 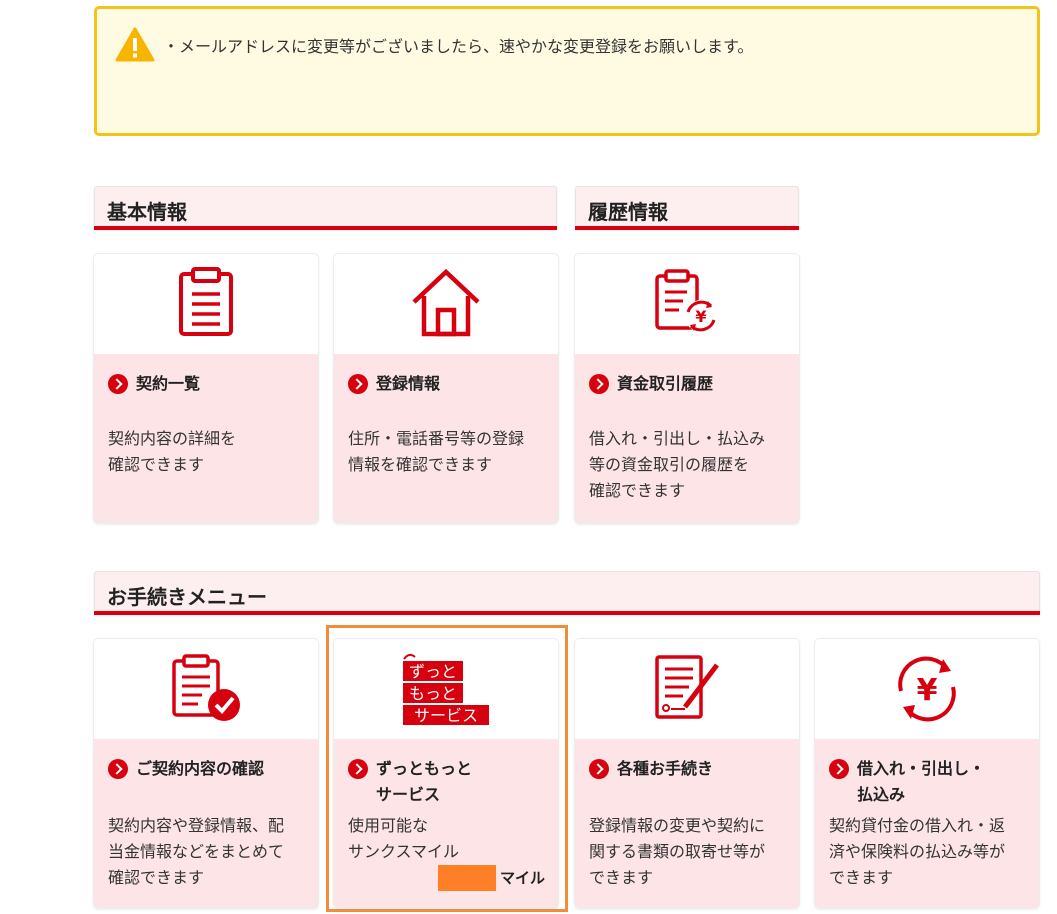 What do you see at coordinates (665, 383) in the screenshot?
I see `card-title: 資金取引履歴` at bounding box center [665, 383].